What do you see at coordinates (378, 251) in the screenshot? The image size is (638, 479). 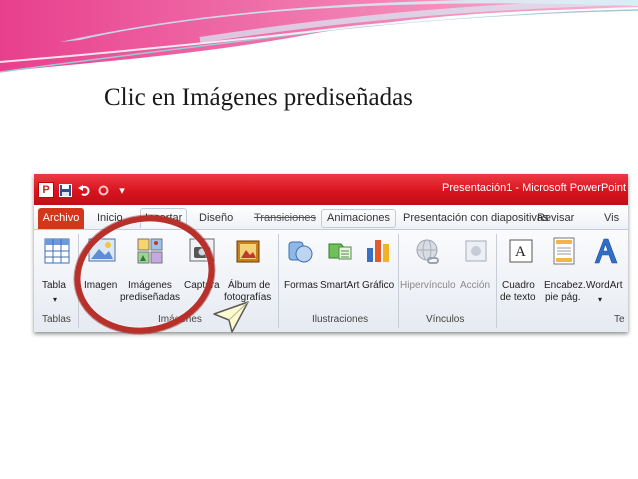 I see `bar-chart-icon` at bounding box center [378, 251].